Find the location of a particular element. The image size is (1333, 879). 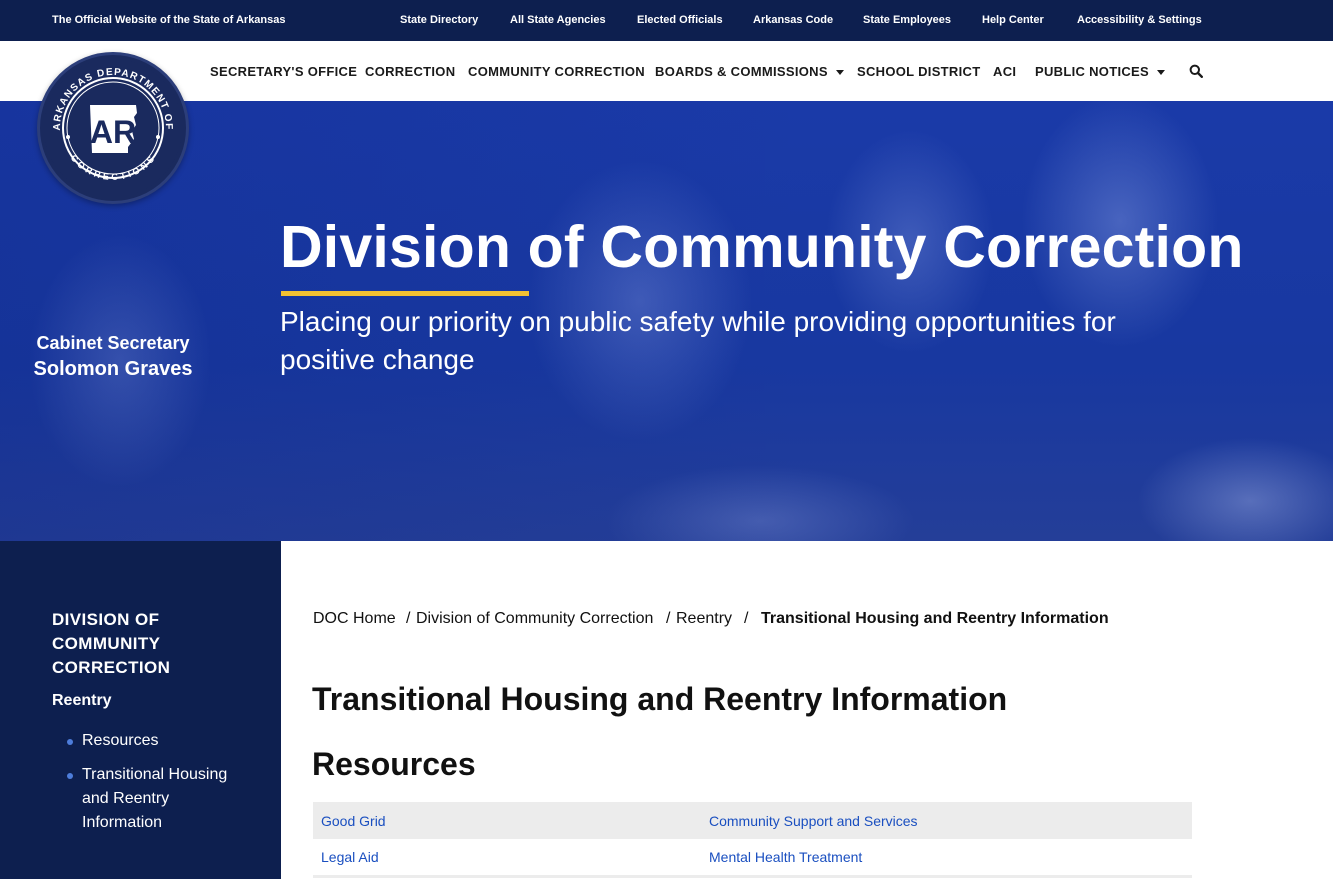

accessibility-settings-link: Accessibility & Settings is located at coordinates (1139, 20).